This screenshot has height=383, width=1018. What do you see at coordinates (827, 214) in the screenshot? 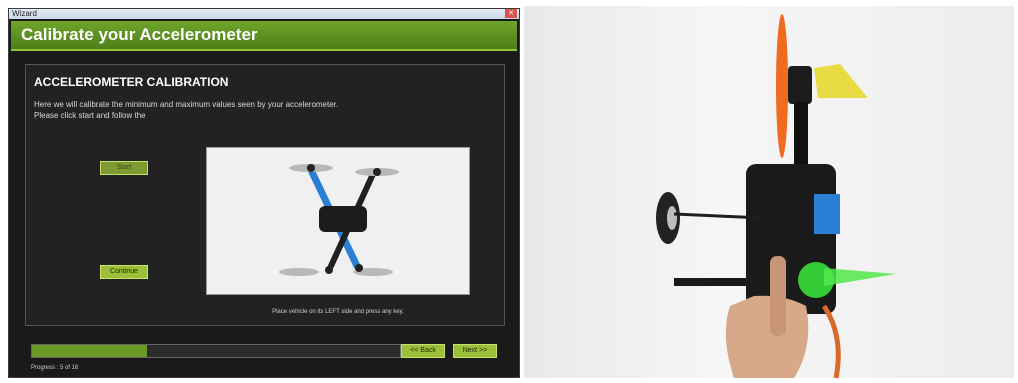
I see `battery` at bounding box center [827, 214].